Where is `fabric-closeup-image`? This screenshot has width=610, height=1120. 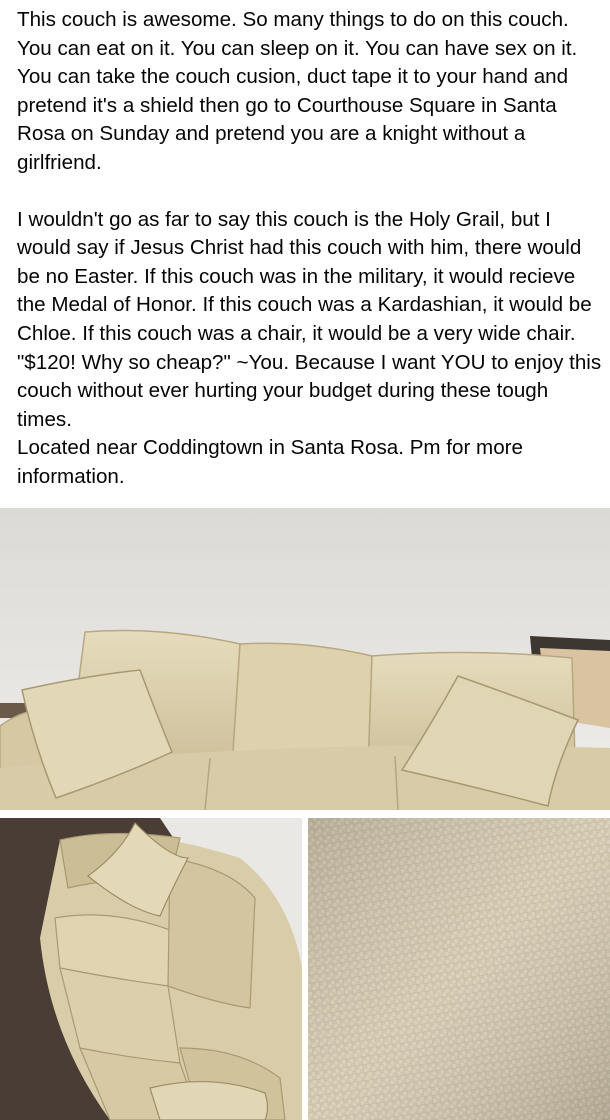 fabric-closeup-image is located at coordinates (459, 969).